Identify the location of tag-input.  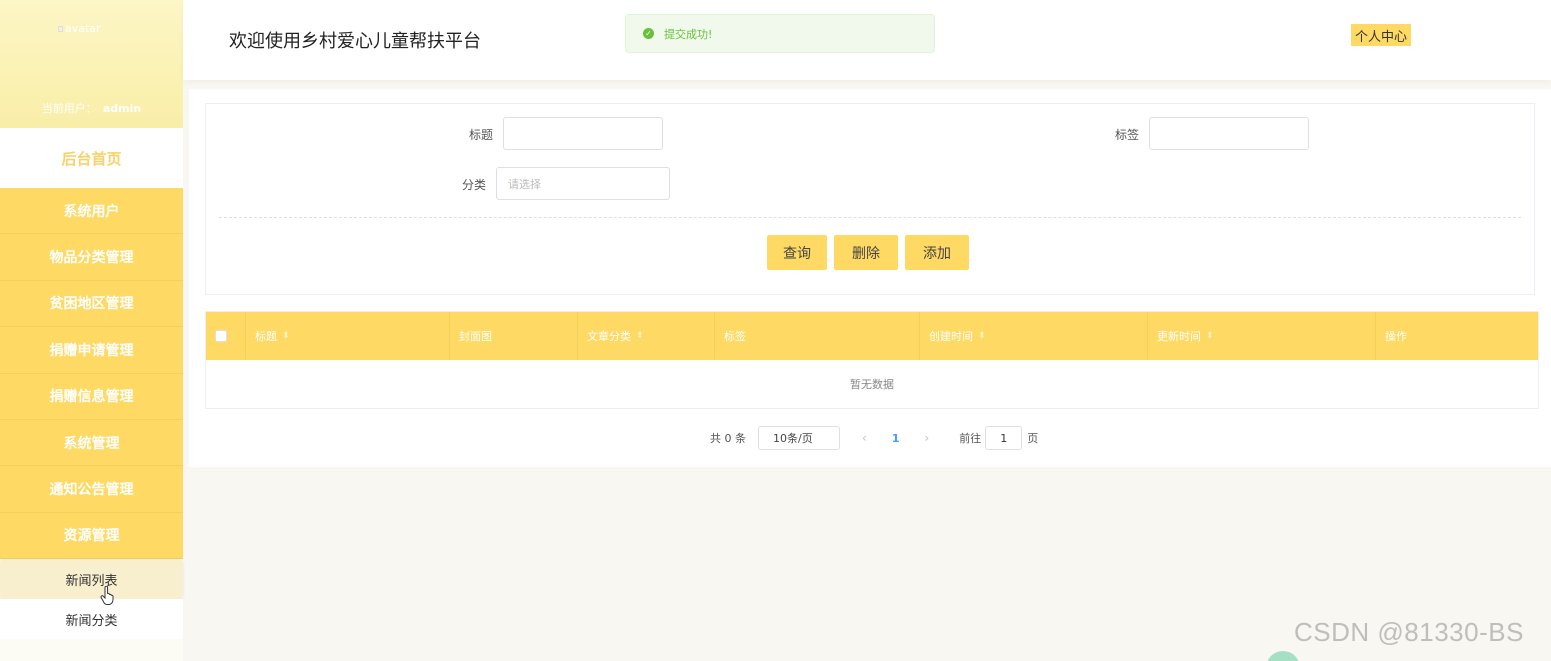
(1229, 133).